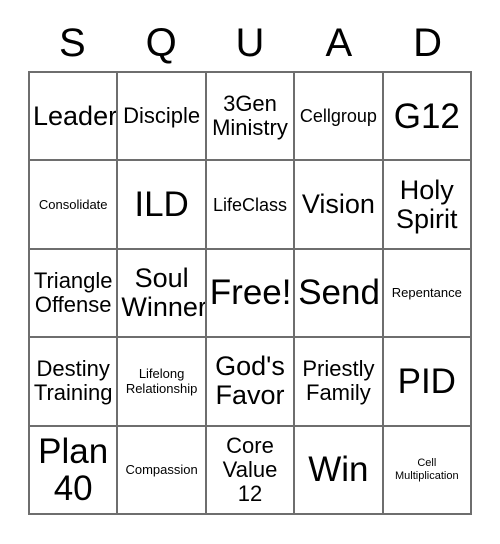 The height and width of the screenshot is (544, 500). I want to click on header-letter-1: Q, so click(161, 42).